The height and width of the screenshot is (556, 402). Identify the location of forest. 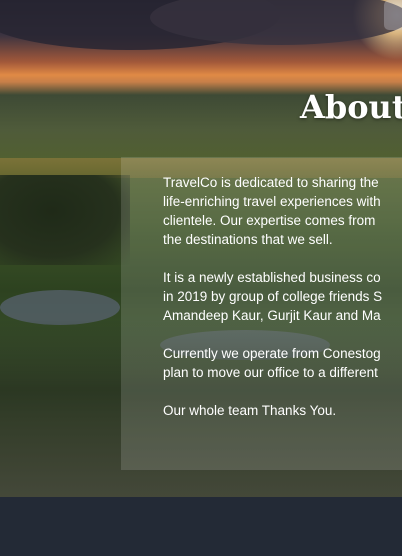
(65, 220).